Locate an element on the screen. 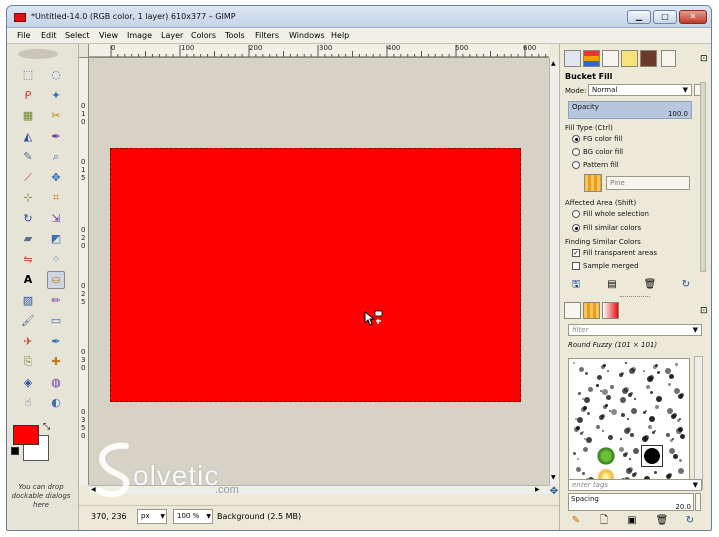  save-options-icon: 🖫 is located at coordinates (576, 285).